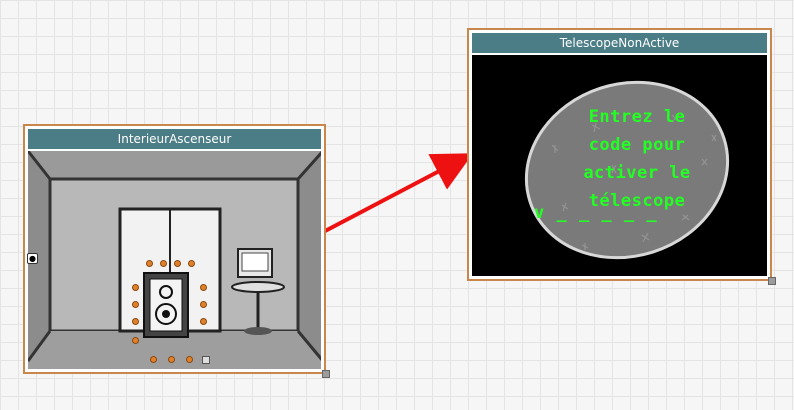  Describe the element at coordinates (596, 213) in the screenshot. I see `telescope-code-entry: v _ _ _ _ _` at that location.